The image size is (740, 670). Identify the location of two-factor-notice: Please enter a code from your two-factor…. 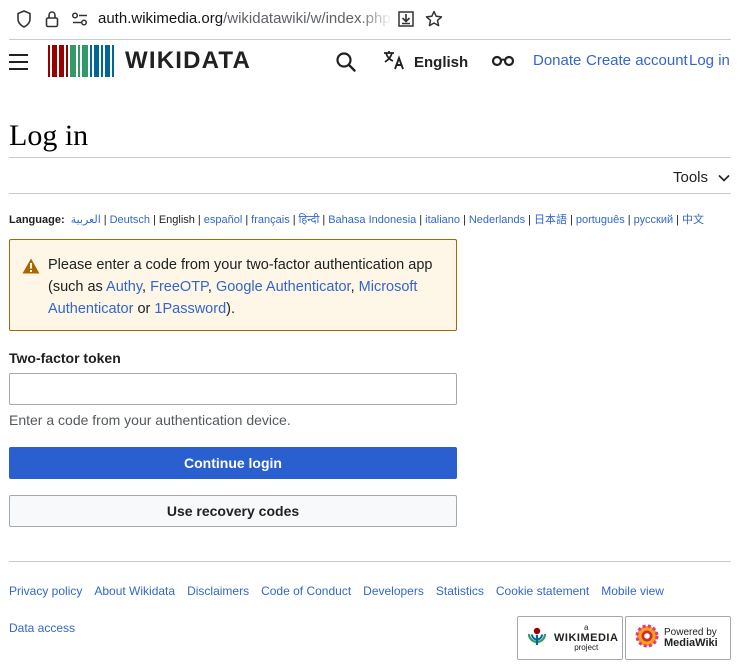
(233, 285).